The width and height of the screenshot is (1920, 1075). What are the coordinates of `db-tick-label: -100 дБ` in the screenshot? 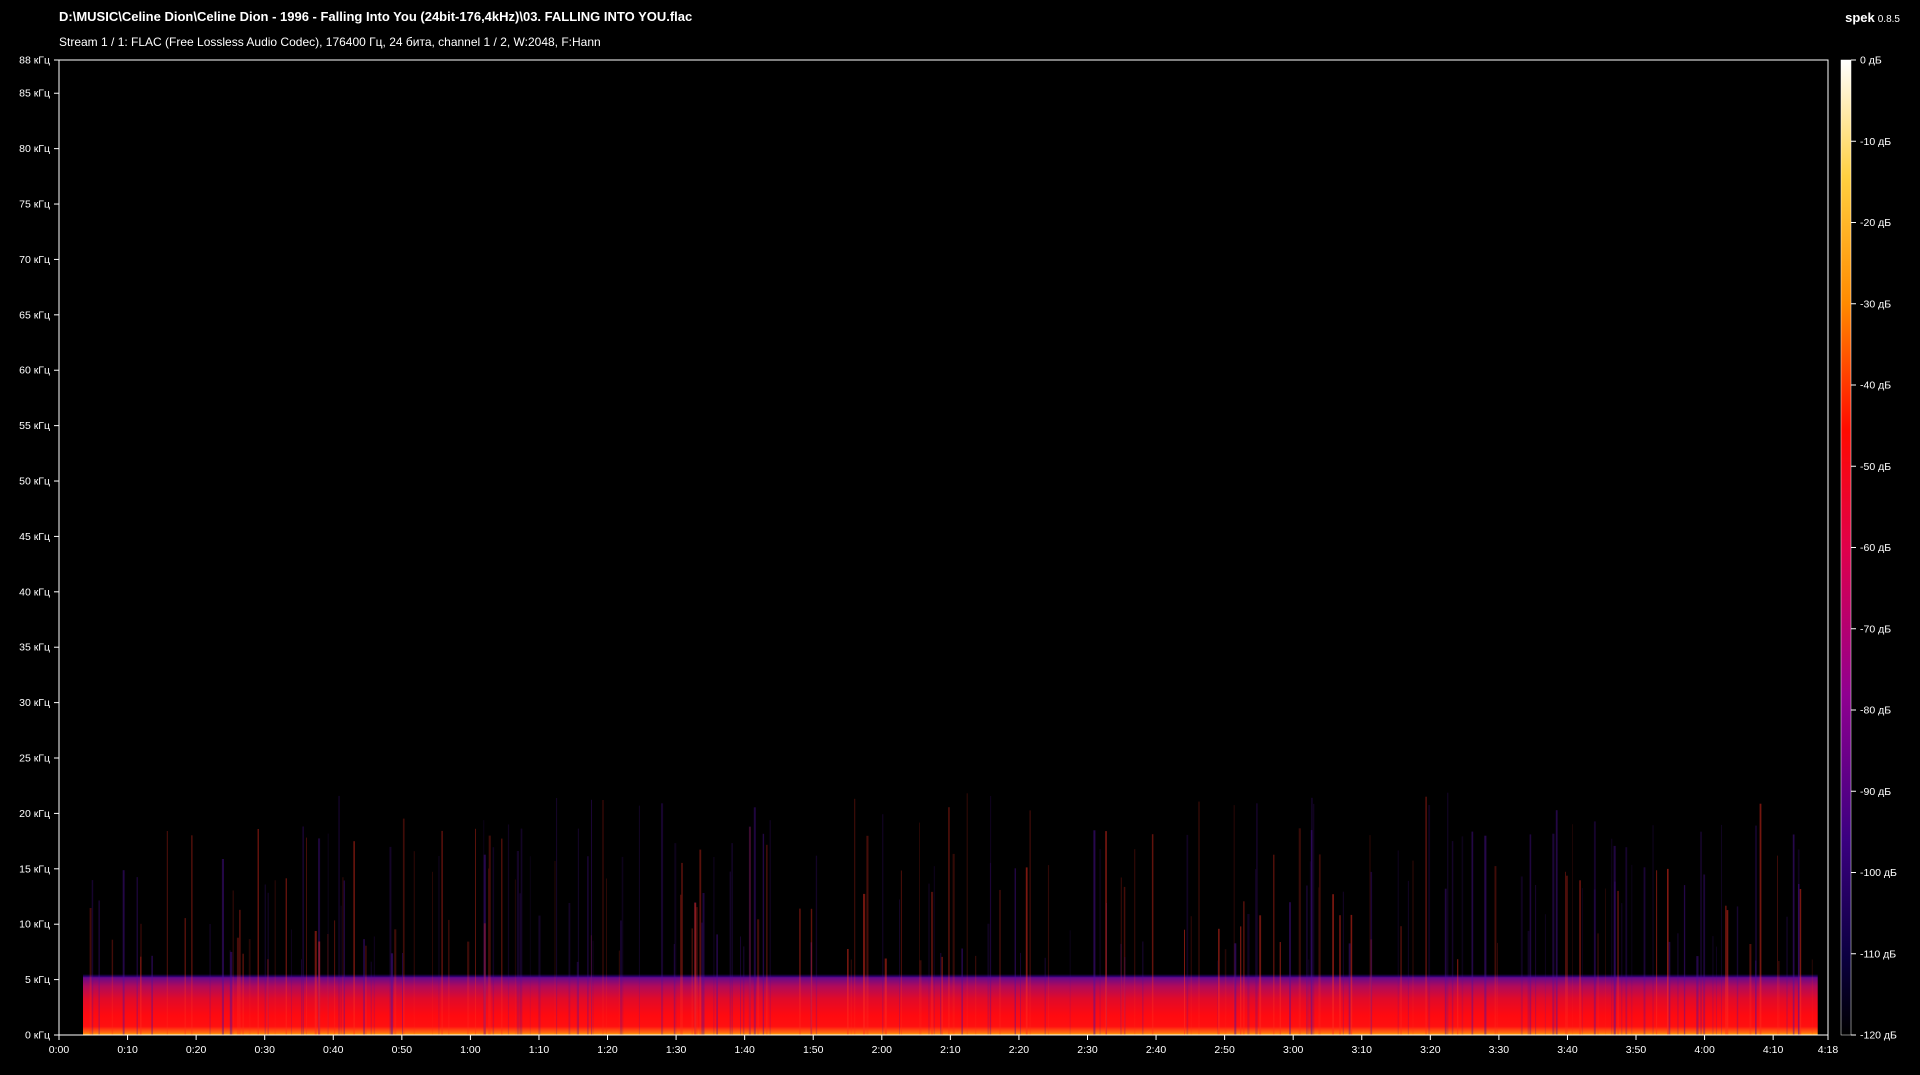 It's located at (1878, 873).